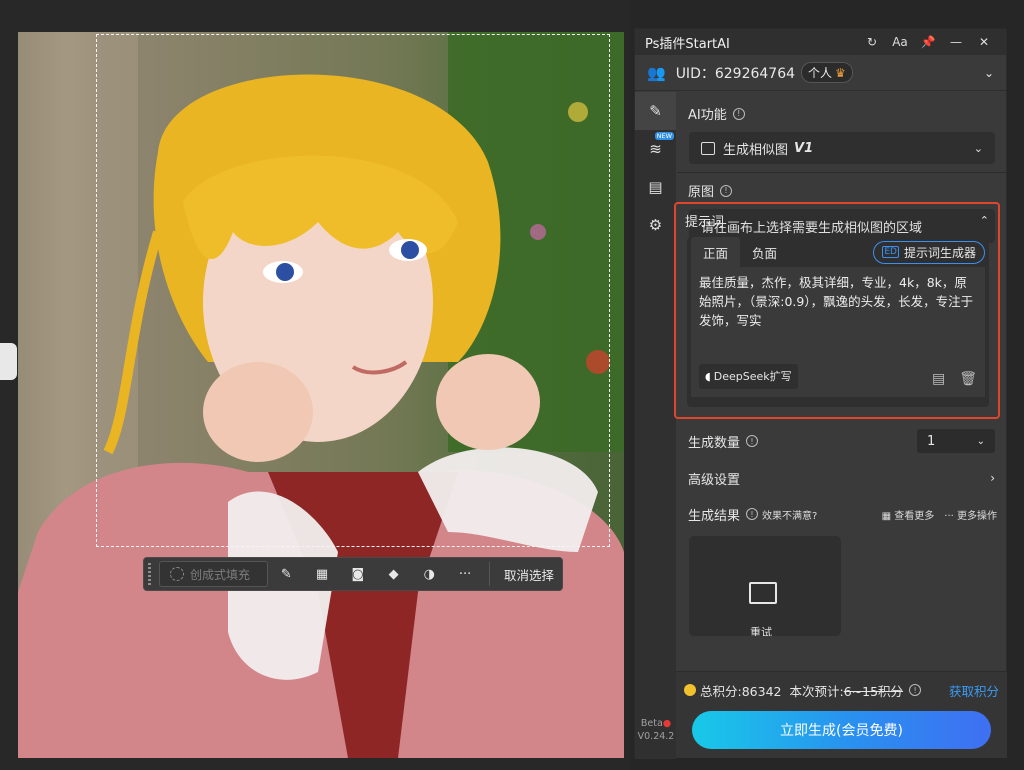 The height and width of the screenshot is (770, 1024). Describe the element at coordinates (974, 690) in the screenshot. I see `get-points-link: 获取积分` at that location.